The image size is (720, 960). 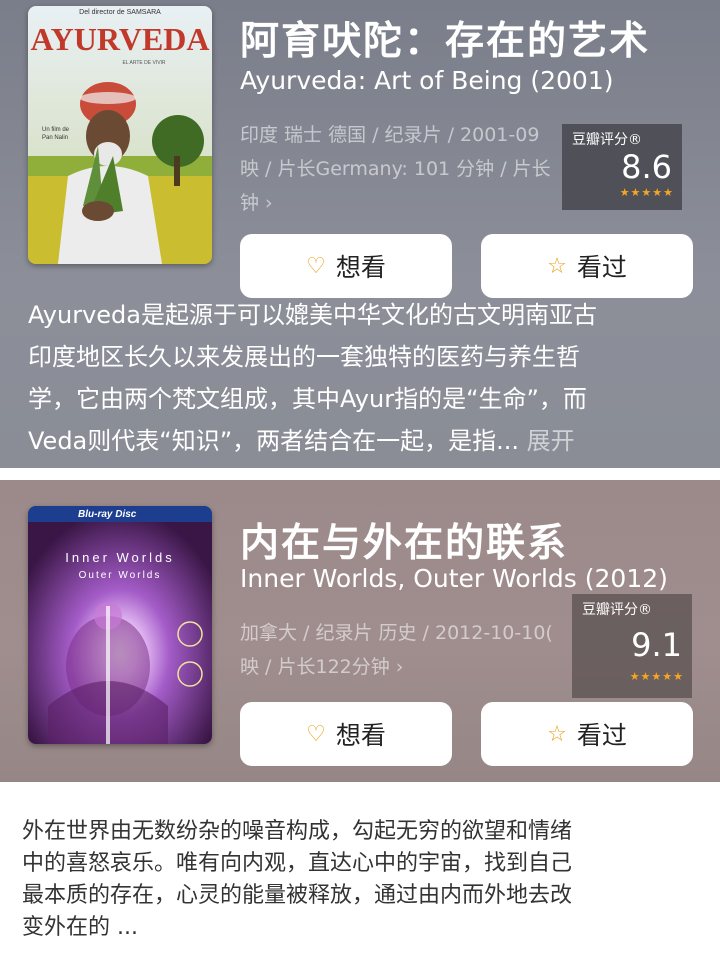 What do you see at coordinates (427, 80) in the screenshot?
I see `movie-title-en: Ayurveda: Art of Being (2001)` at bounding box center [427, 80].